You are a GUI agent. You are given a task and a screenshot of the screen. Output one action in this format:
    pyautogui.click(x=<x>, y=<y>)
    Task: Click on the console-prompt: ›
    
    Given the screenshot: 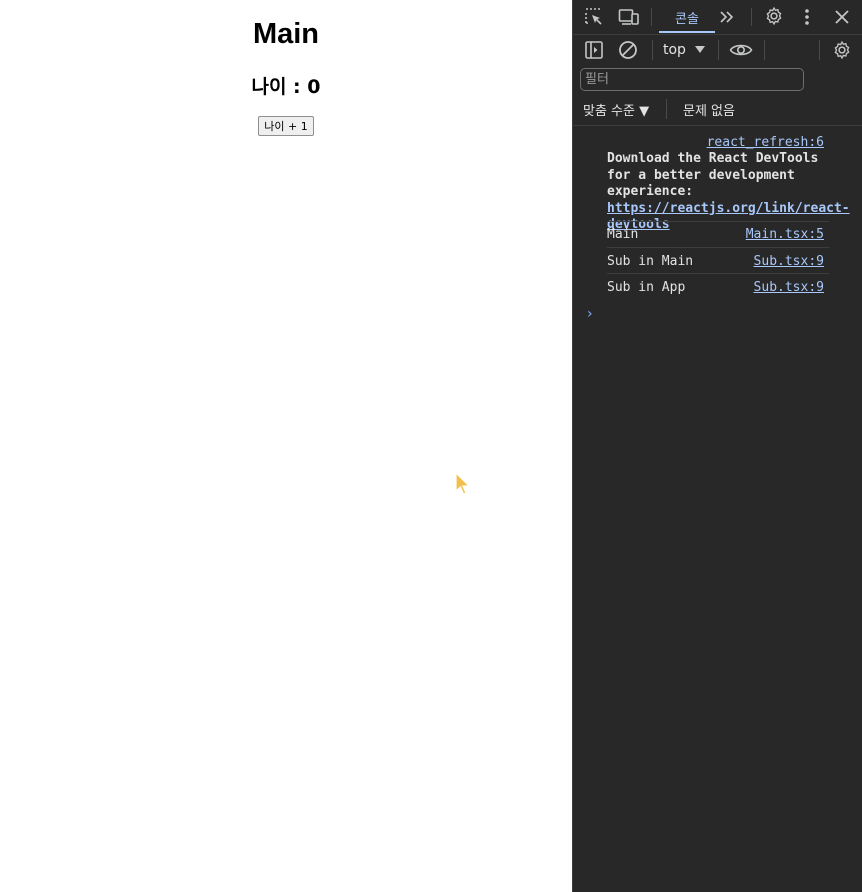 What is the action you would take?
    pyautogui.click(x=590, y=314)
    